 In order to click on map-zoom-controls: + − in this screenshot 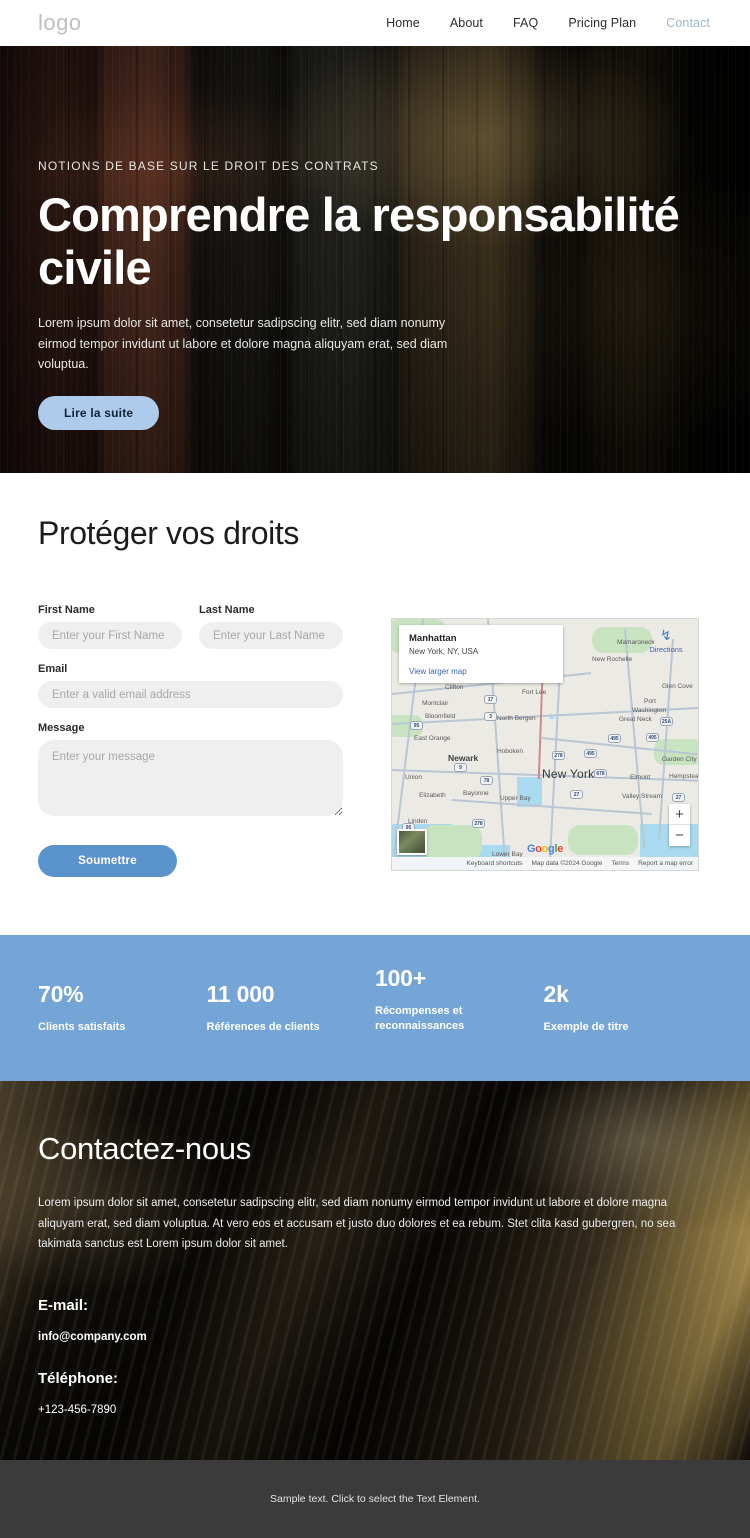, I will do `click(679, 825)`.